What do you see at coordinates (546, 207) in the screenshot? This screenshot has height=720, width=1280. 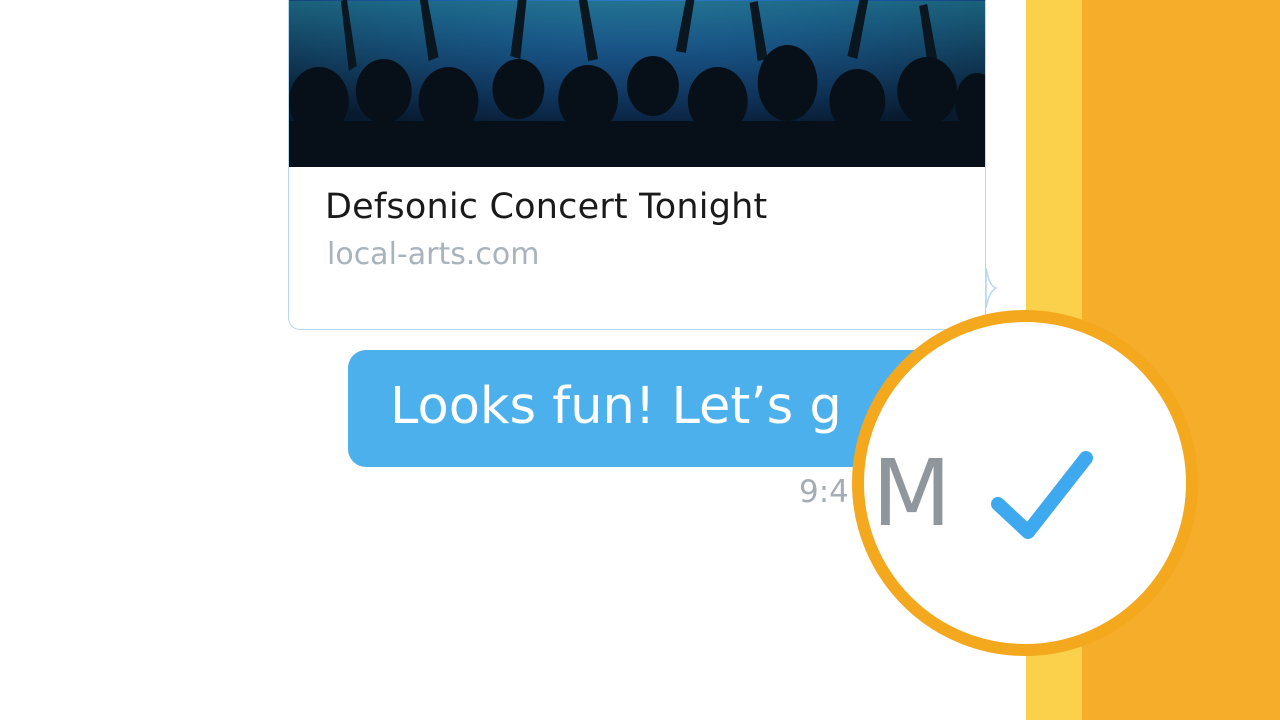 I see `link-preview-title: Defsonic Concert Tonight` at bounding box center [546, 207].